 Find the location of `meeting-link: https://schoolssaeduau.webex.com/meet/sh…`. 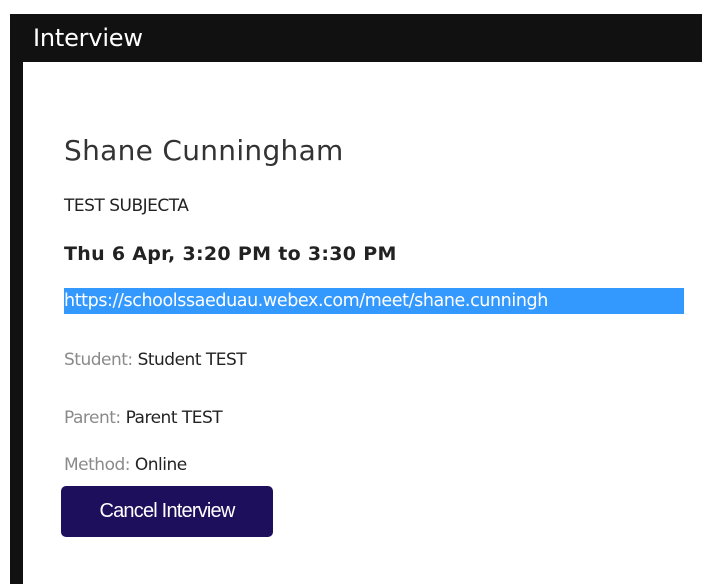

meeting-link: https://schoolssaeduau.webex.com/meet/sh… is located at coordinates (374, 301).